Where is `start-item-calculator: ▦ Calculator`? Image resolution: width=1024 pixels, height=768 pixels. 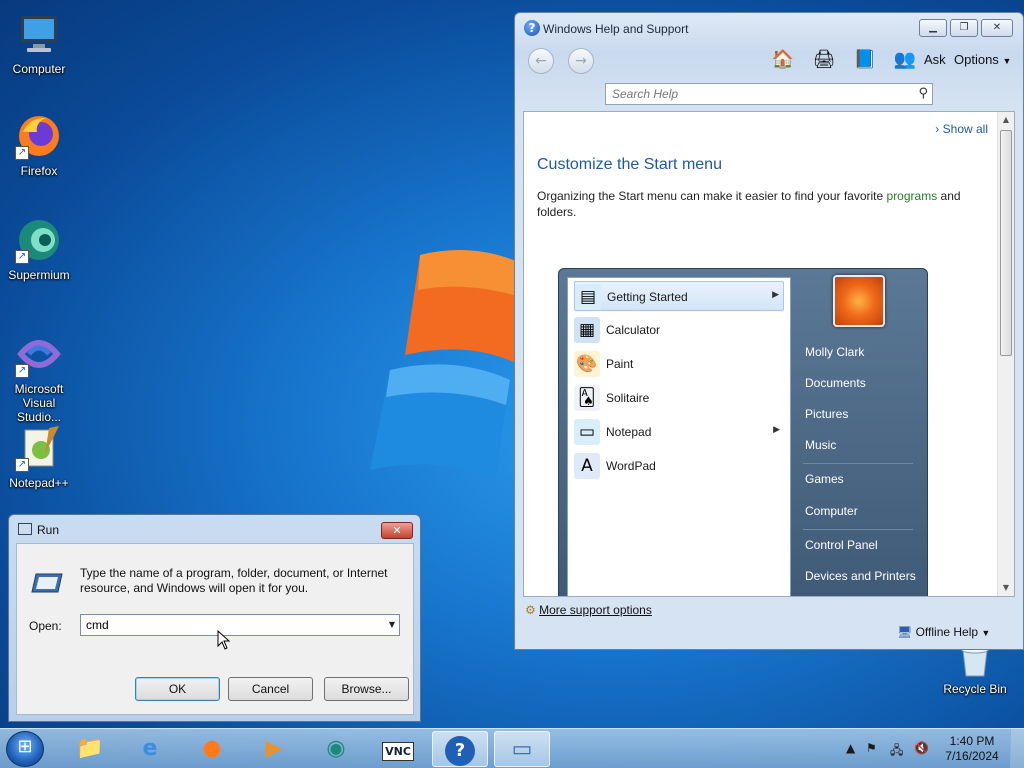
start-item-calculator: ▦ Calculator is located at coordinates (679, 330).